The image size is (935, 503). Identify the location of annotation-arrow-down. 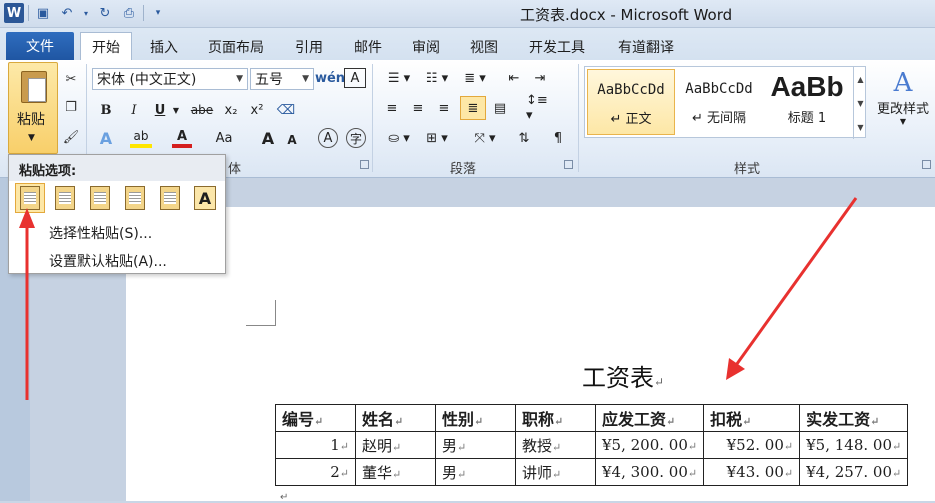
(792, 288).